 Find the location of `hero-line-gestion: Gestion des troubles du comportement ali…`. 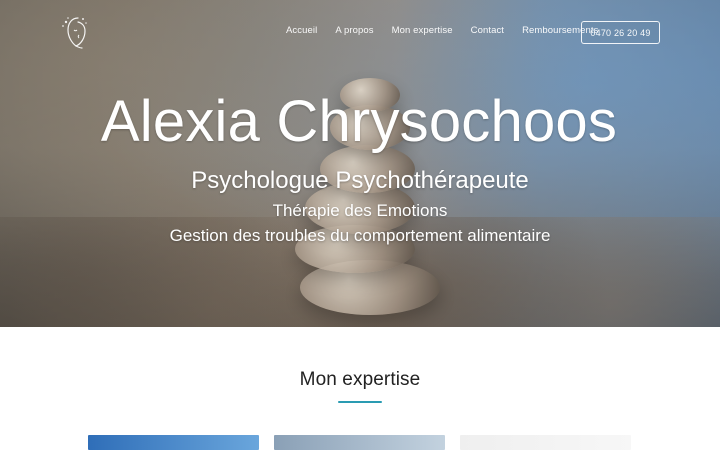

hero-line-gestion: Gestion des troubles du comportement ali… is located at coordinates (360, 235).